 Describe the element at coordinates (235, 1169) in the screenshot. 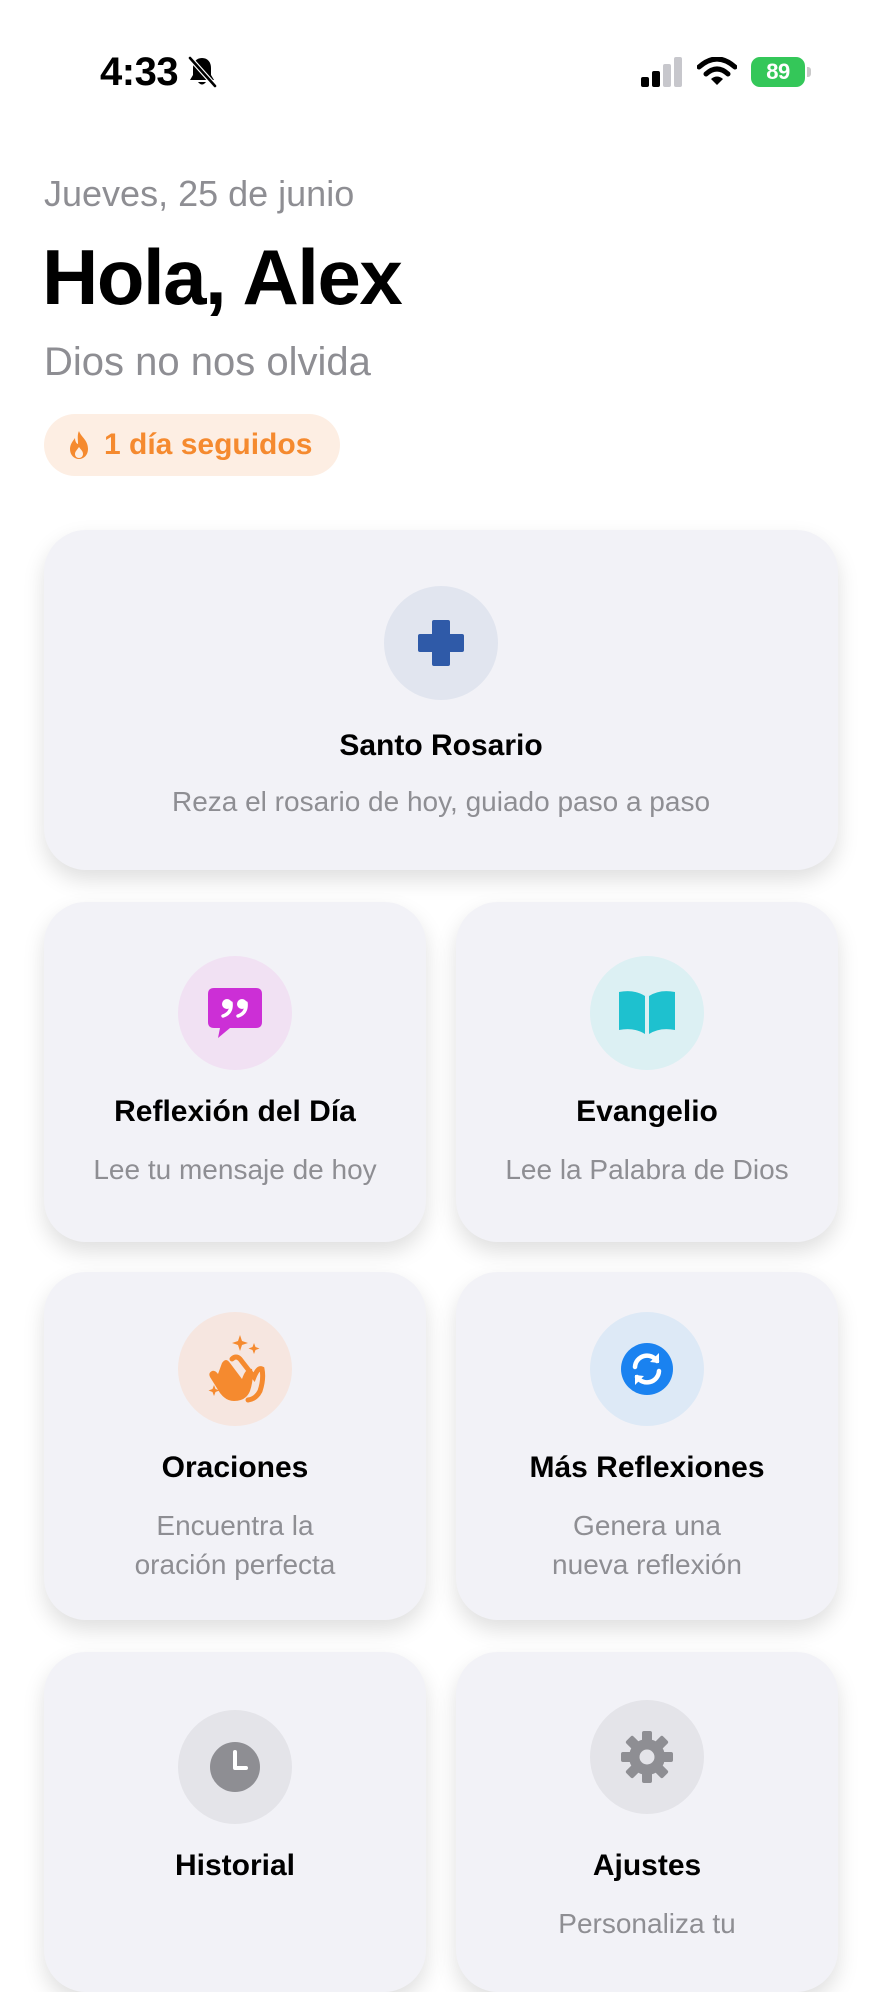

I see `reflexion-desc: Lee tu mensaje de hoy` at that location.